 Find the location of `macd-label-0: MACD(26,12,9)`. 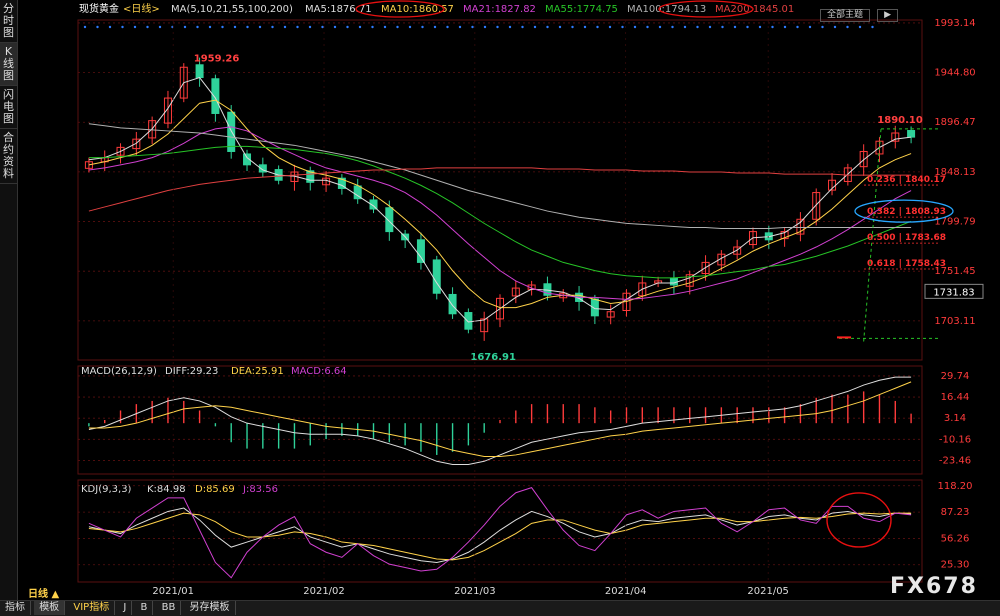

macd-label-0: MACD(26,12,9) is located at coordinates (119, 371).